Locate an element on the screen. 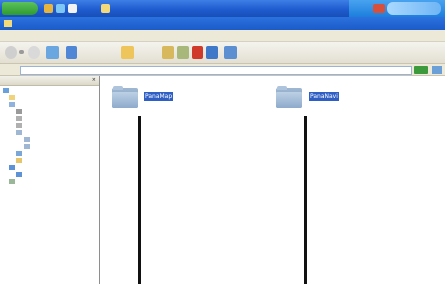 The image size is (445, 284). undo-icon is located at coordinates (212, 52).